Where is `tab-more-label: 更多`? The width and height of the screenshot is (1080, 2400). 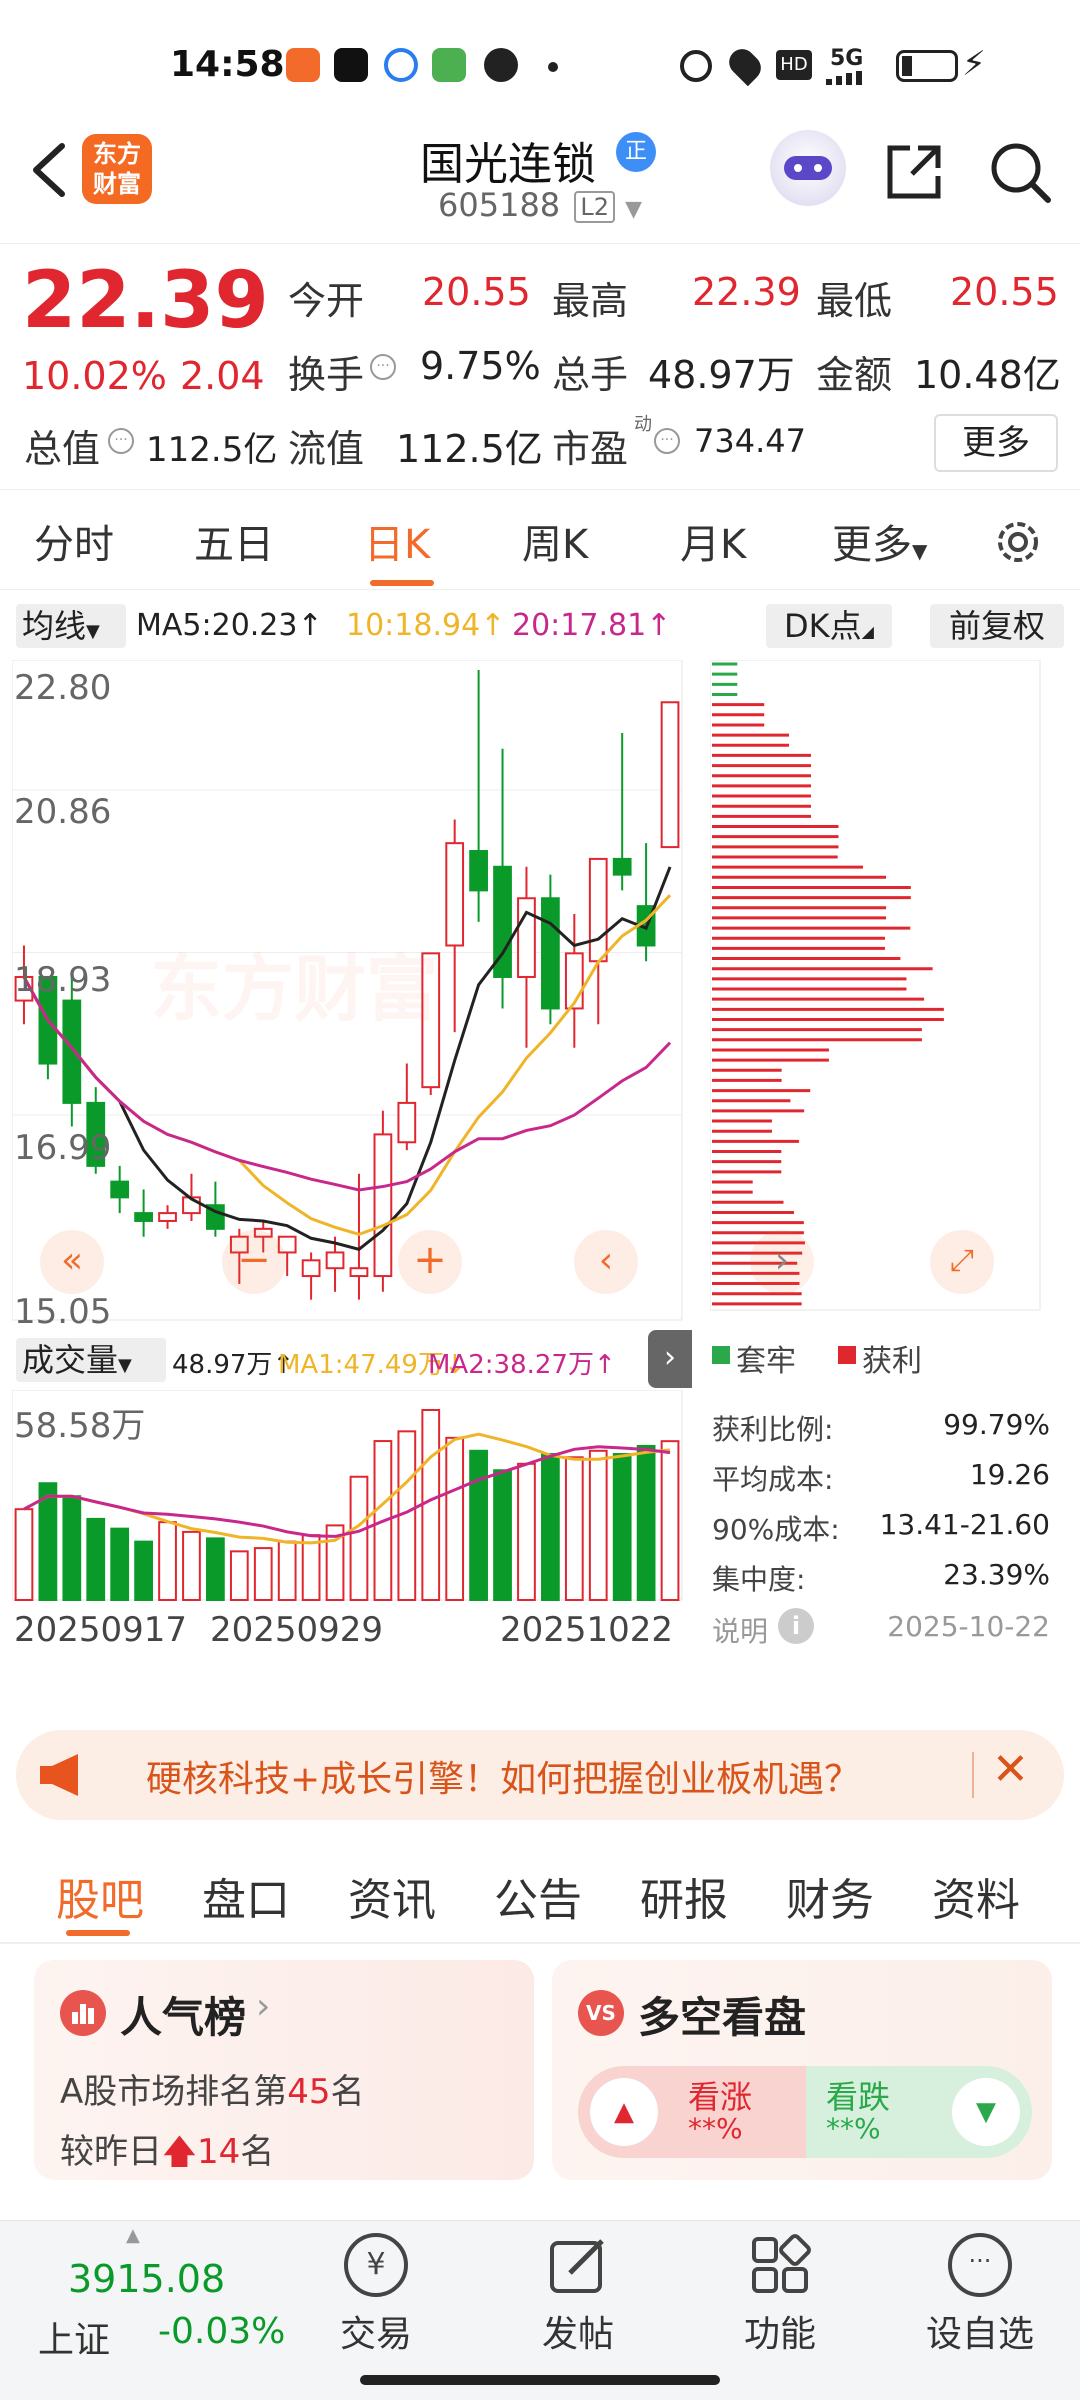 tab-more-label: 更多 is located at coordinates (872, 545).